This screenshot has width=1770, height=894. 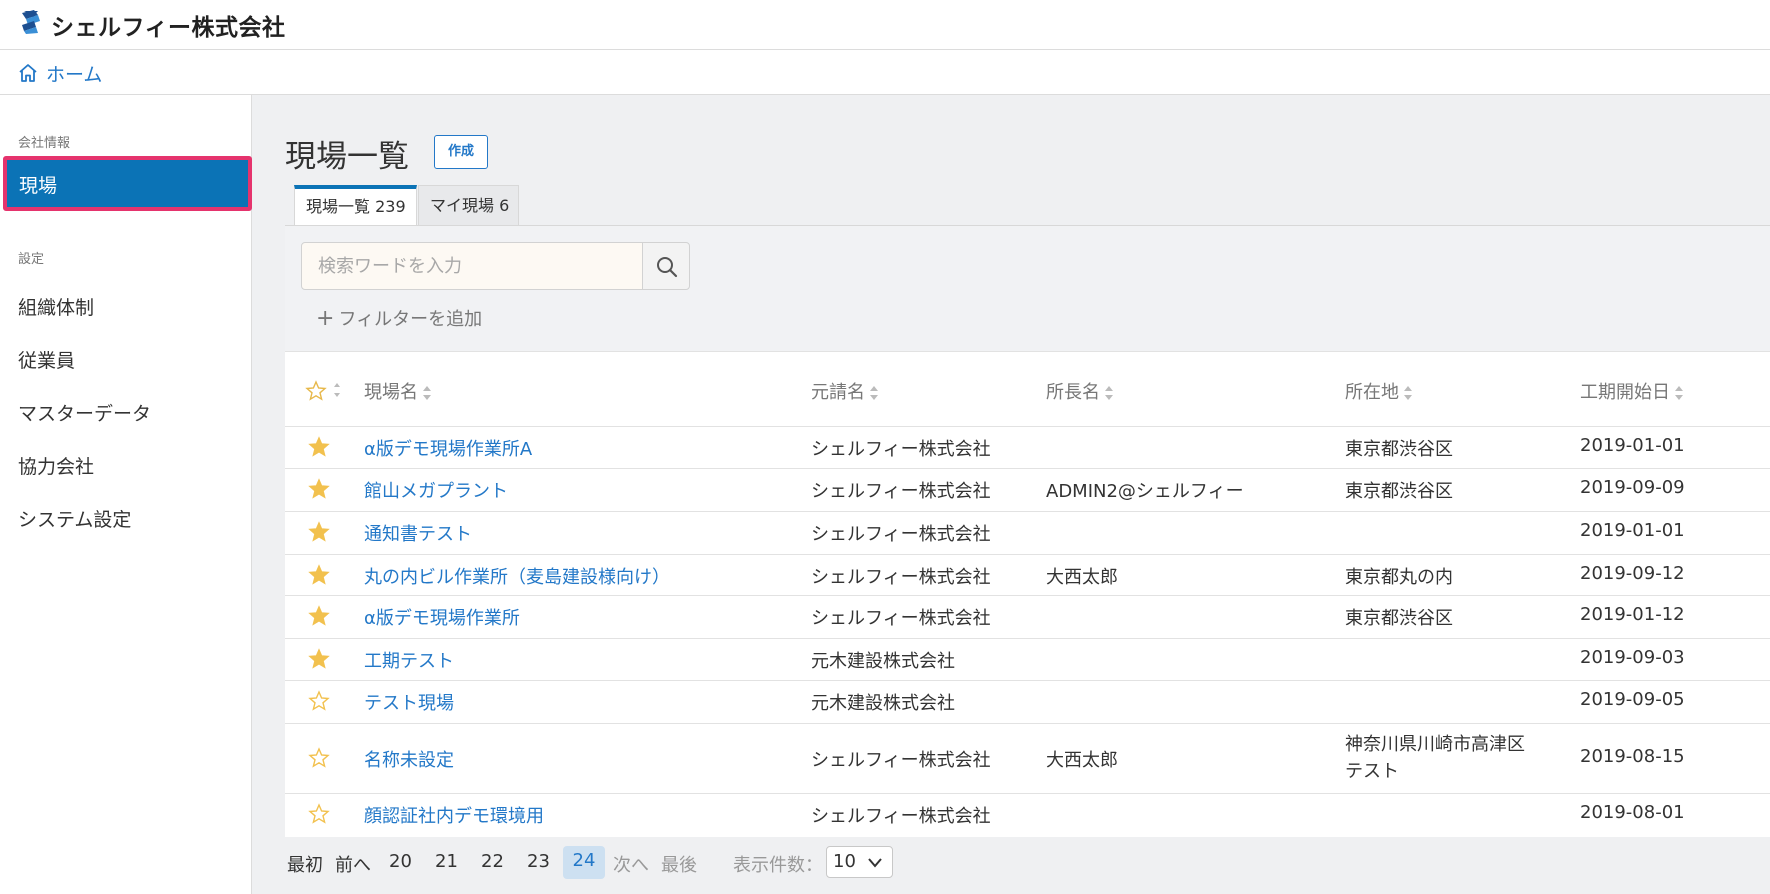 What do you see at coordinates (305, 864) in the screenshot?
I see `pagination-first: 最初` at bounding box center [305, 864].